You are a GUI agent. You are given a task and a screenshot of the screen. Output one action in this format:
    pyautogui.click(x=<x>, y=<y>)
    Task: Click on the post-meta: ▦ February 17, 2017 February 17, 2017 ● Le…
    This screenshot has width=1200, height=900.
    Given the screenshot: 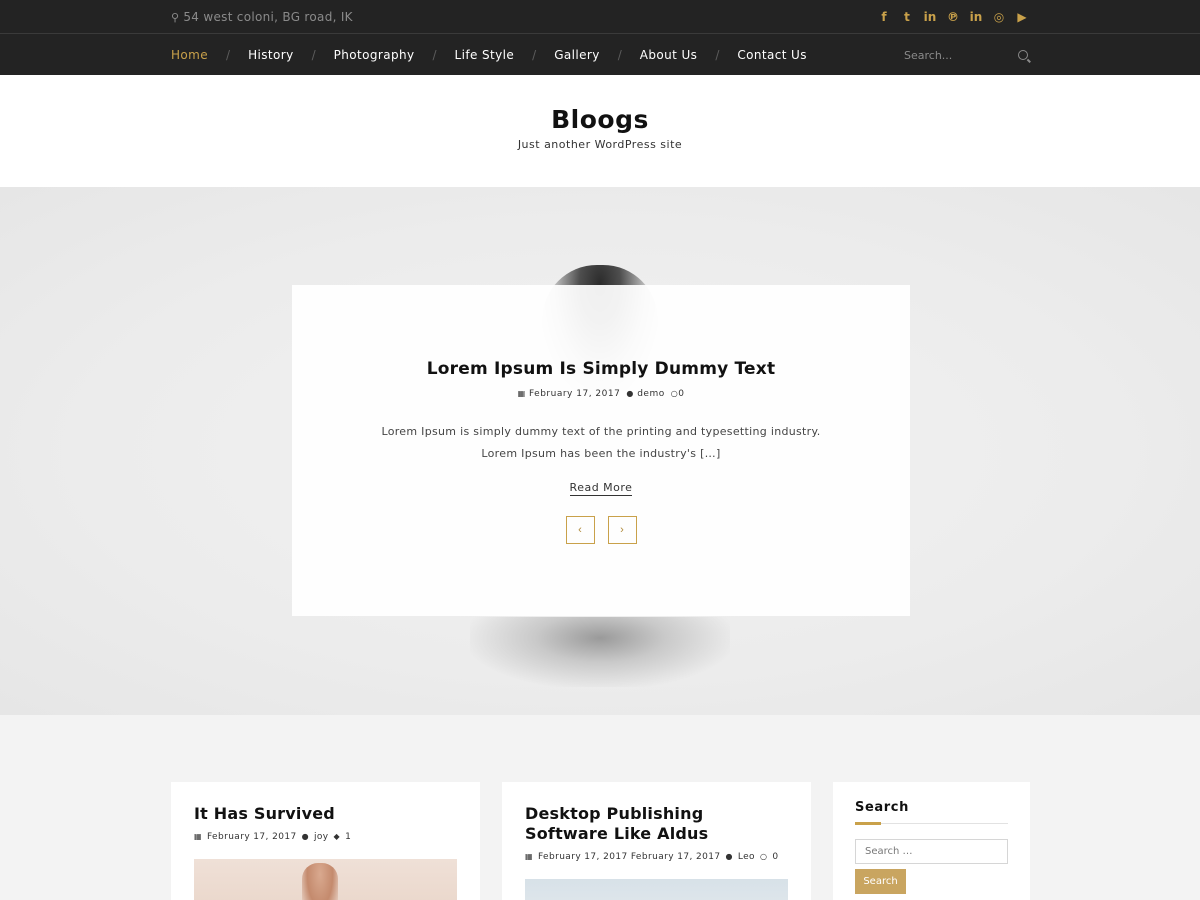 What is the action you would take?
    pyautogui.click(x=656, y=853)
    